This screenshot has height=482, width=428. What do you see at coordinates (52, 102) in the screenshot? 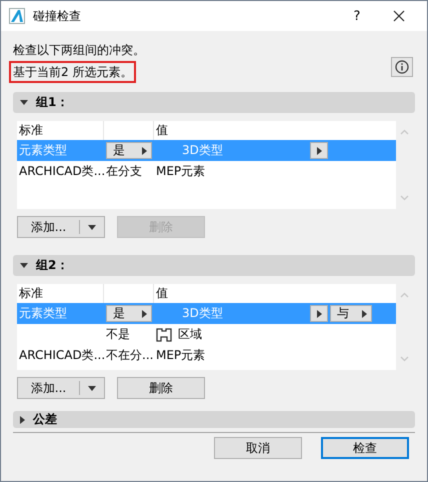
I see `group-title: 组1：` at bounding box center [52, 102].